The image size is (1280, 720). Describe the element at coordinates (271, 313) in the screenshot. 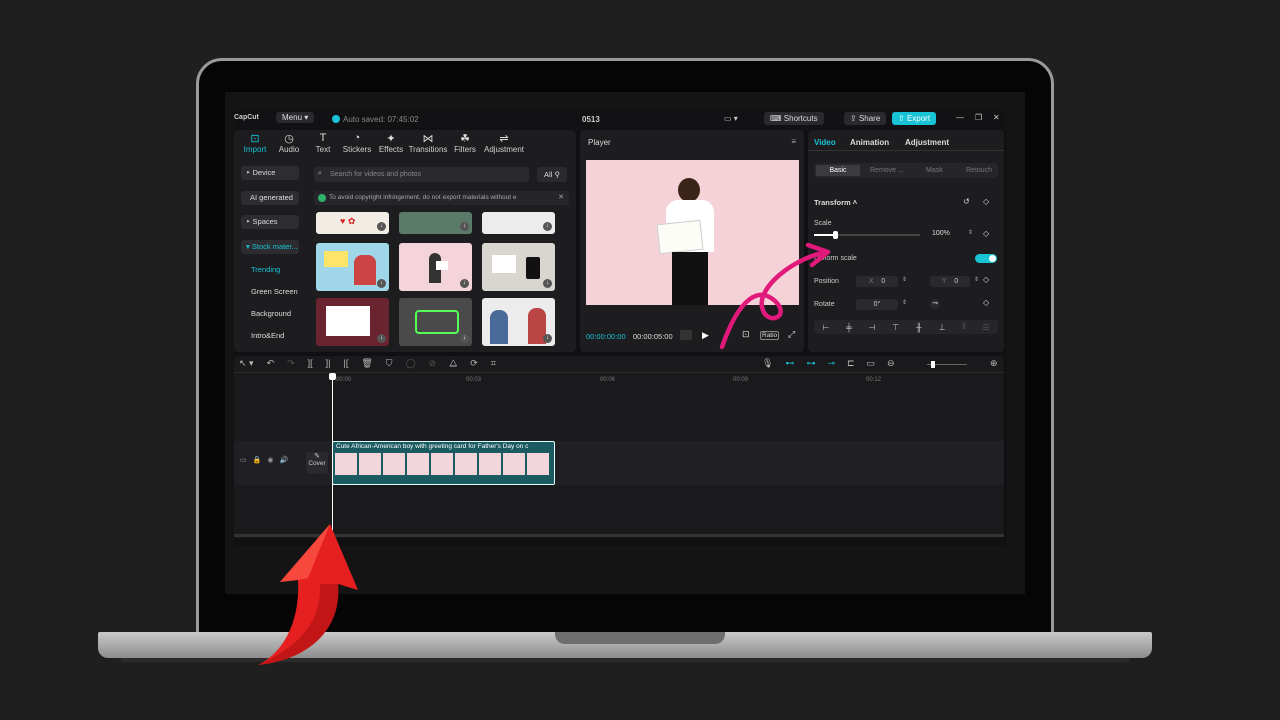

I see `sidebar-sub-background: Background` at that location.